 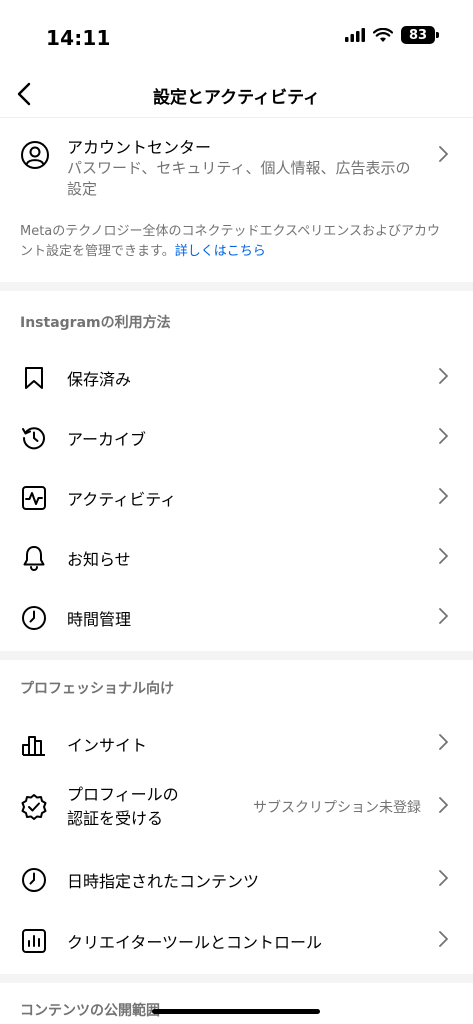 What do you see at coordinates (99, 379) in the screenshot?
I see `saved-label: 保存済み` at bounding box center [99, 379].